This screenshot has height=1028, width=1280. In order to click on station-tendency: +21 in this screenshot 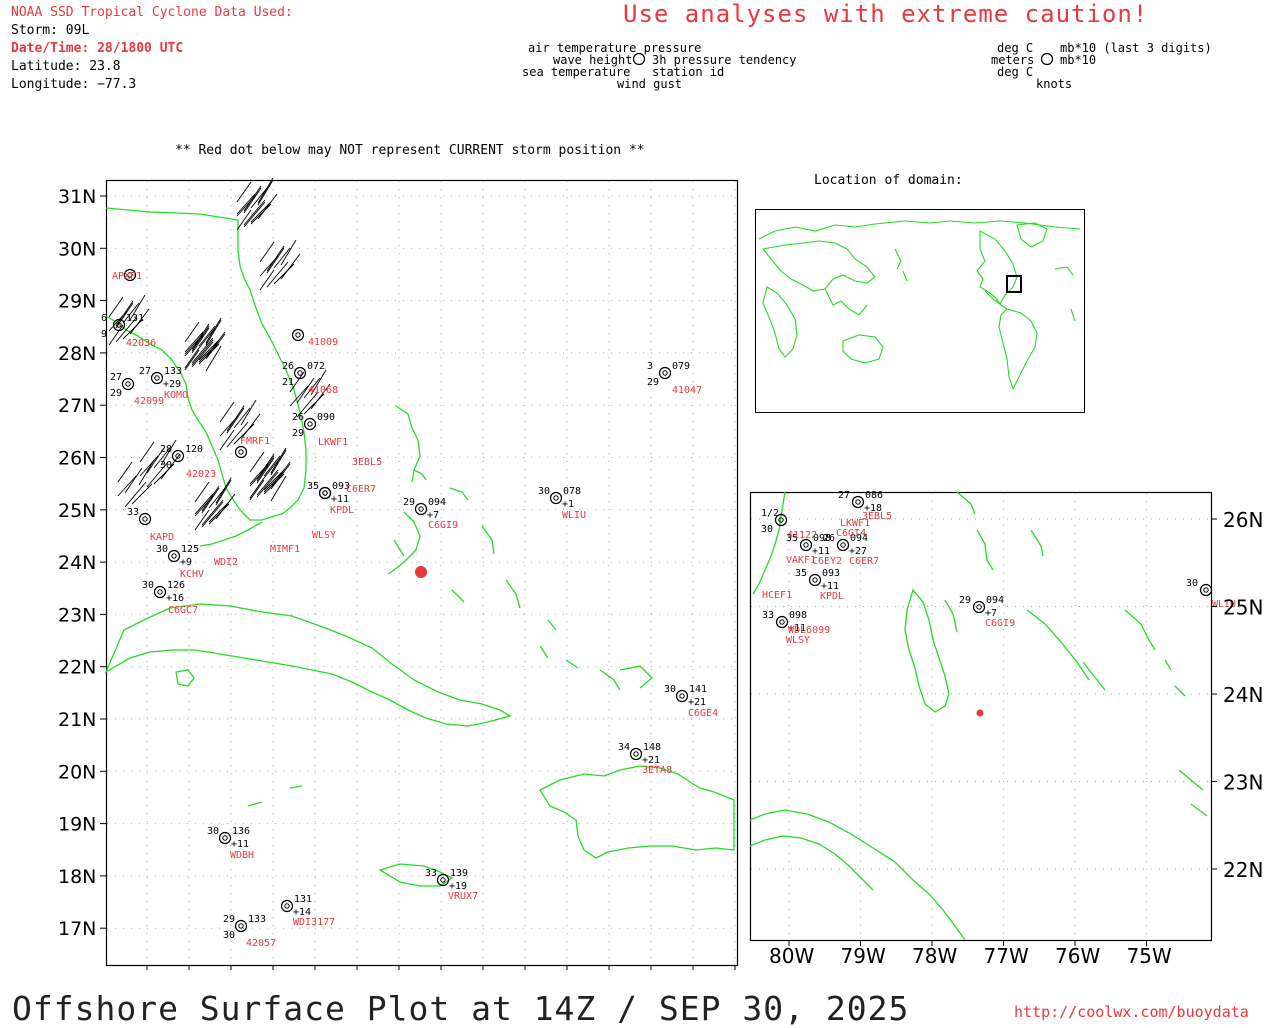, I will do `click(697, 702)`.